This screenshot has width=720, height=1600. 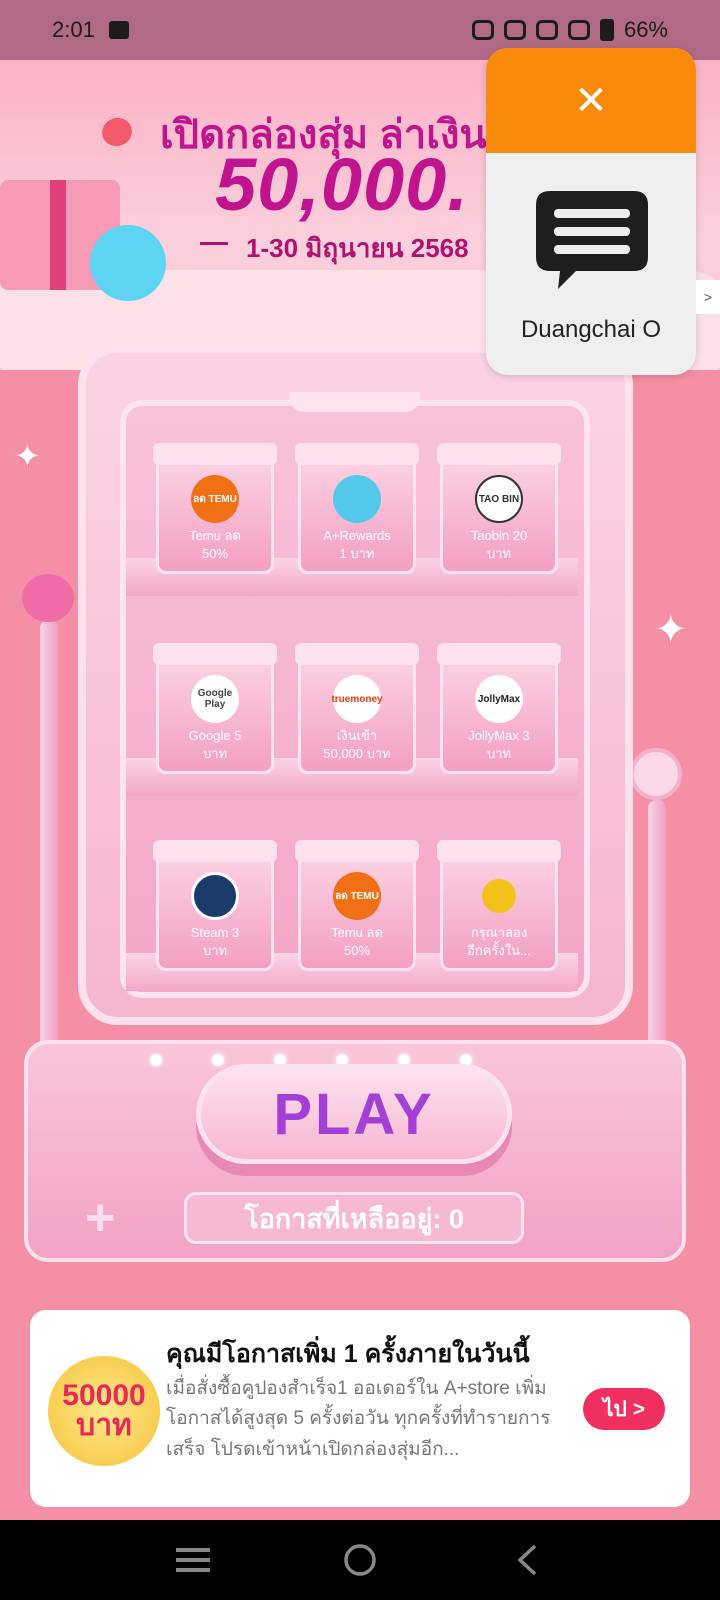 I want to click on back-button, so click(x=527, y=1560).